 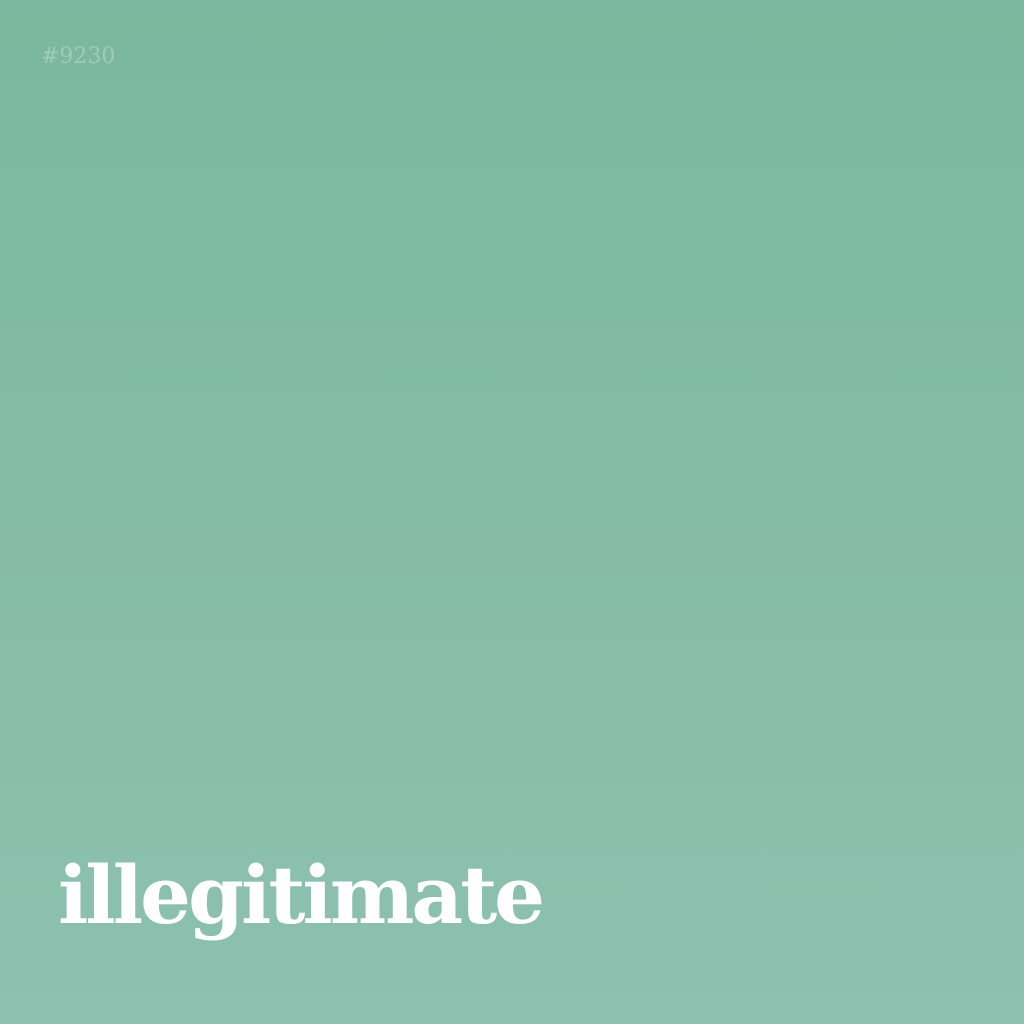 What do you see at coordinates (301, 895) in the screenshot?
I see `word-title: illegitimate` at bounding box center [301, 895].